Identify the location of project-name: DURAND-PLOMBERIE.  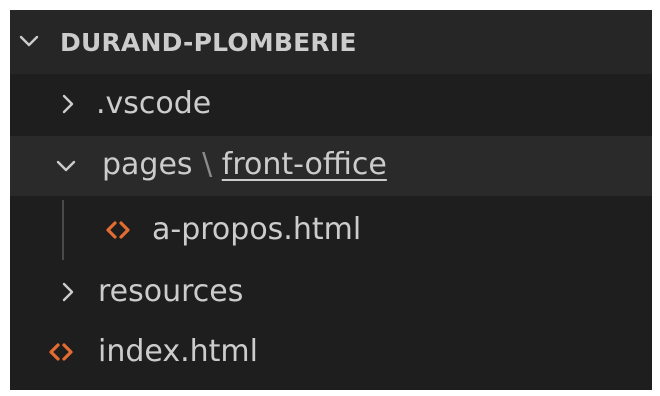
(208, 42).